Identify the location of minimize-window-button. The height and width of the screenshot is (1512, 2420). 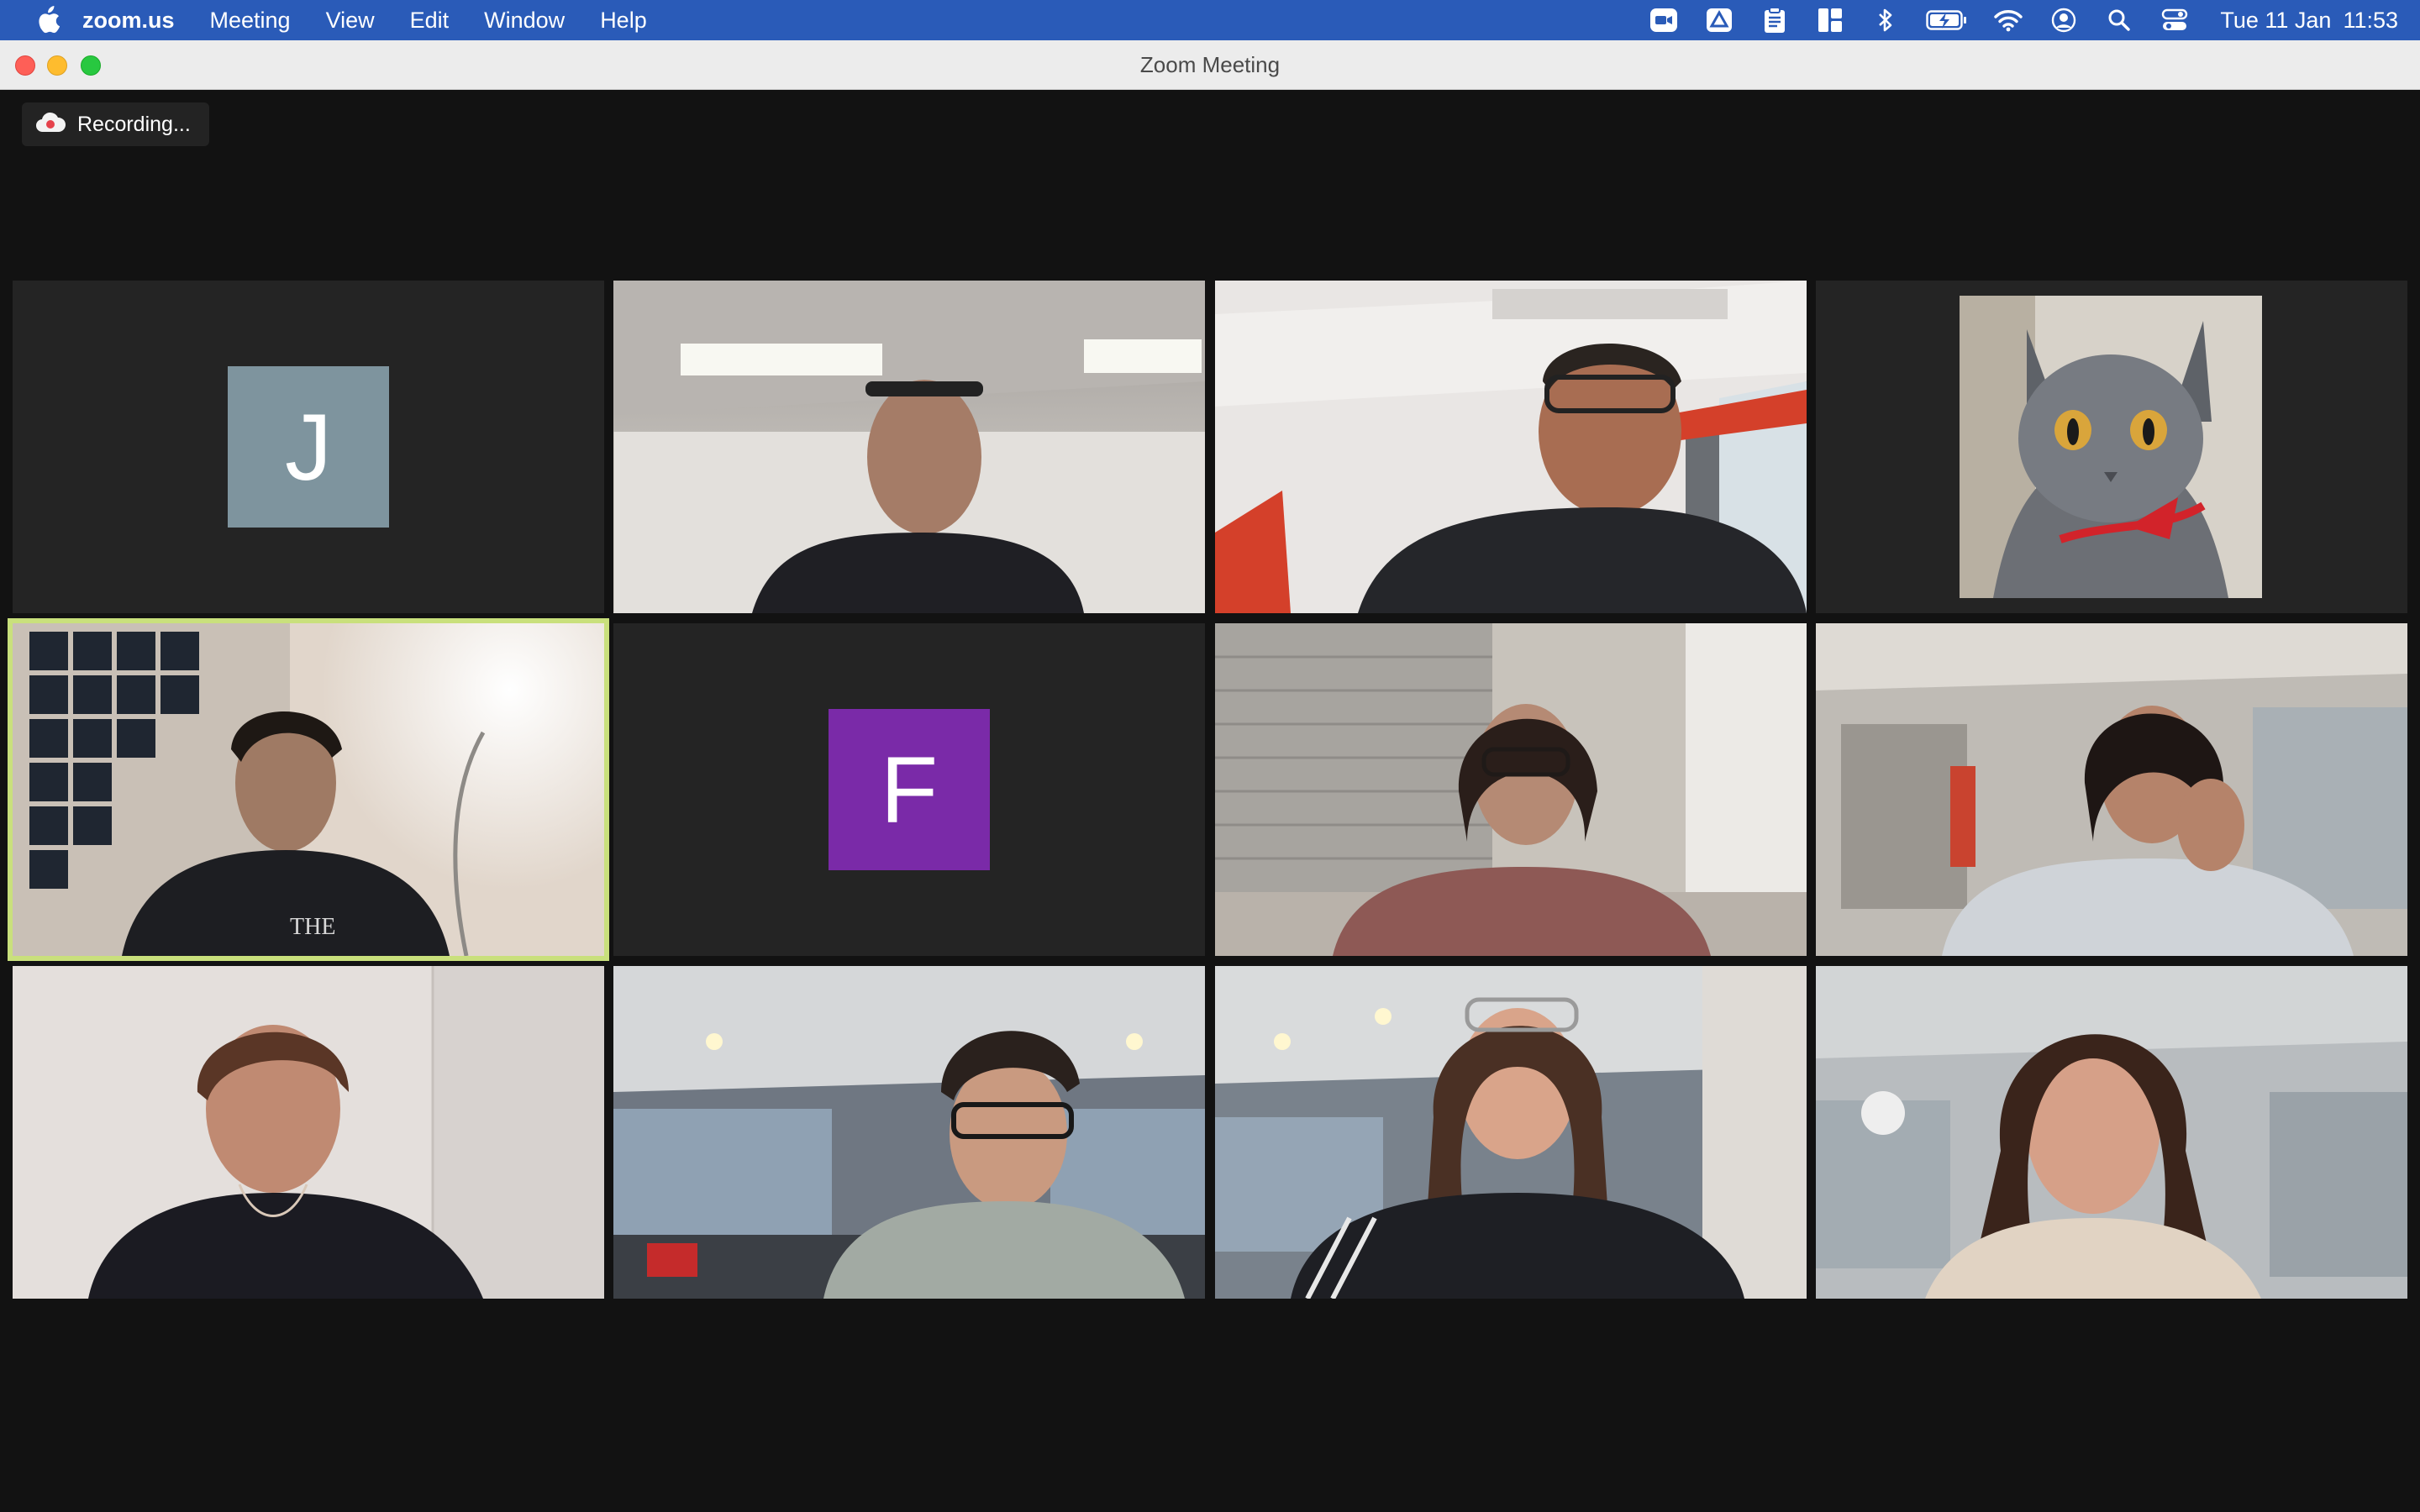
(57, 65).